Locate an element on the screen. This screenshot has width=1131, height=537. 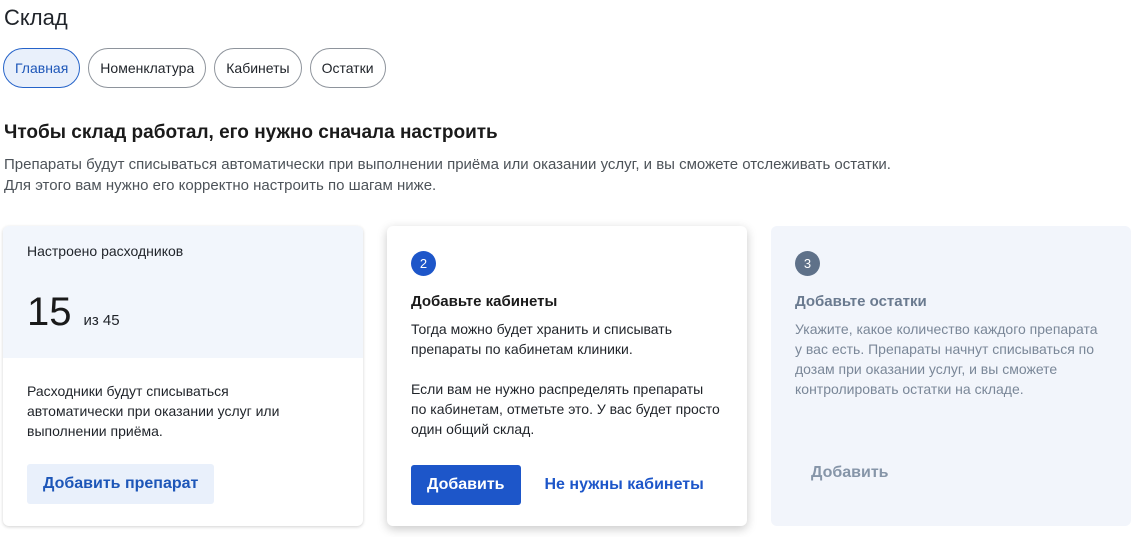
cabinets-step-actions: Добавить Не нужны кабинеты is located at coordinates (567, 485).